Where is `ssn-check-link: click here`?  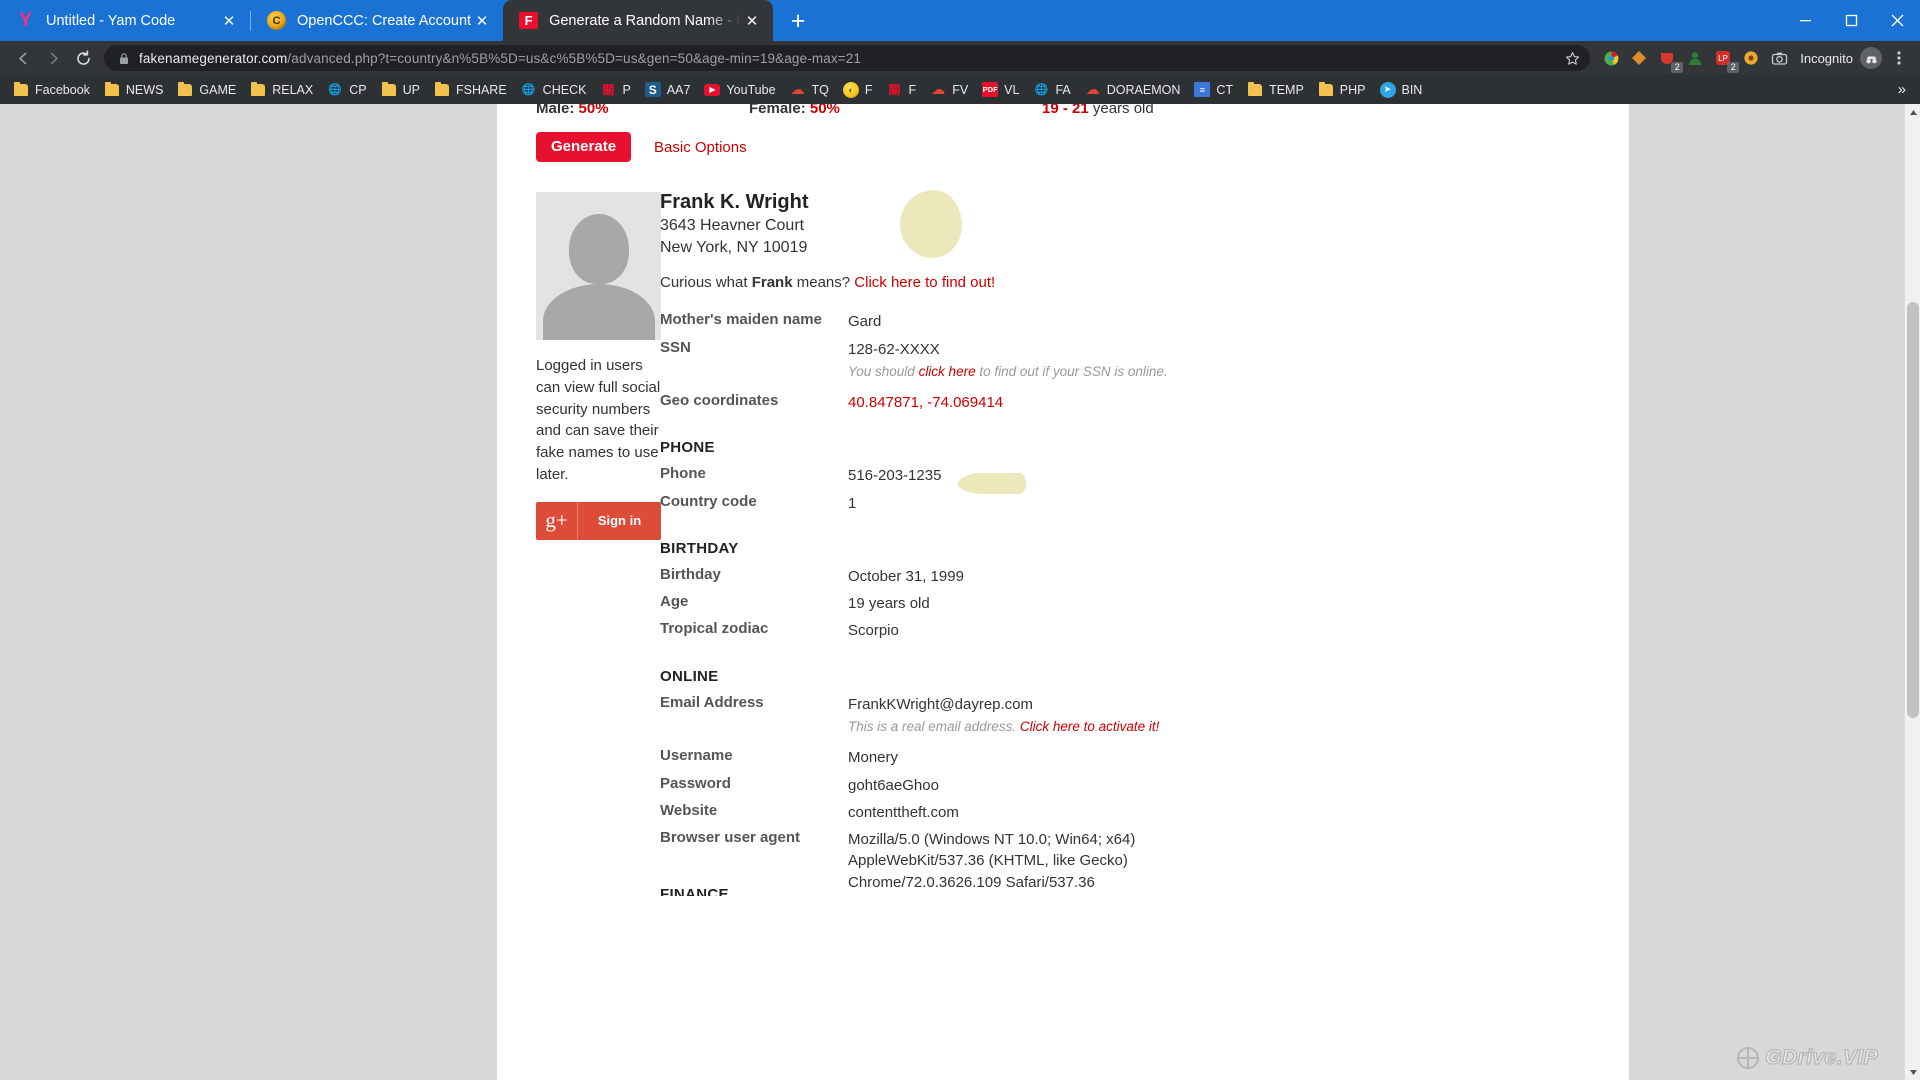
ssn-check-link: click here is located at coordinates (947, 371).